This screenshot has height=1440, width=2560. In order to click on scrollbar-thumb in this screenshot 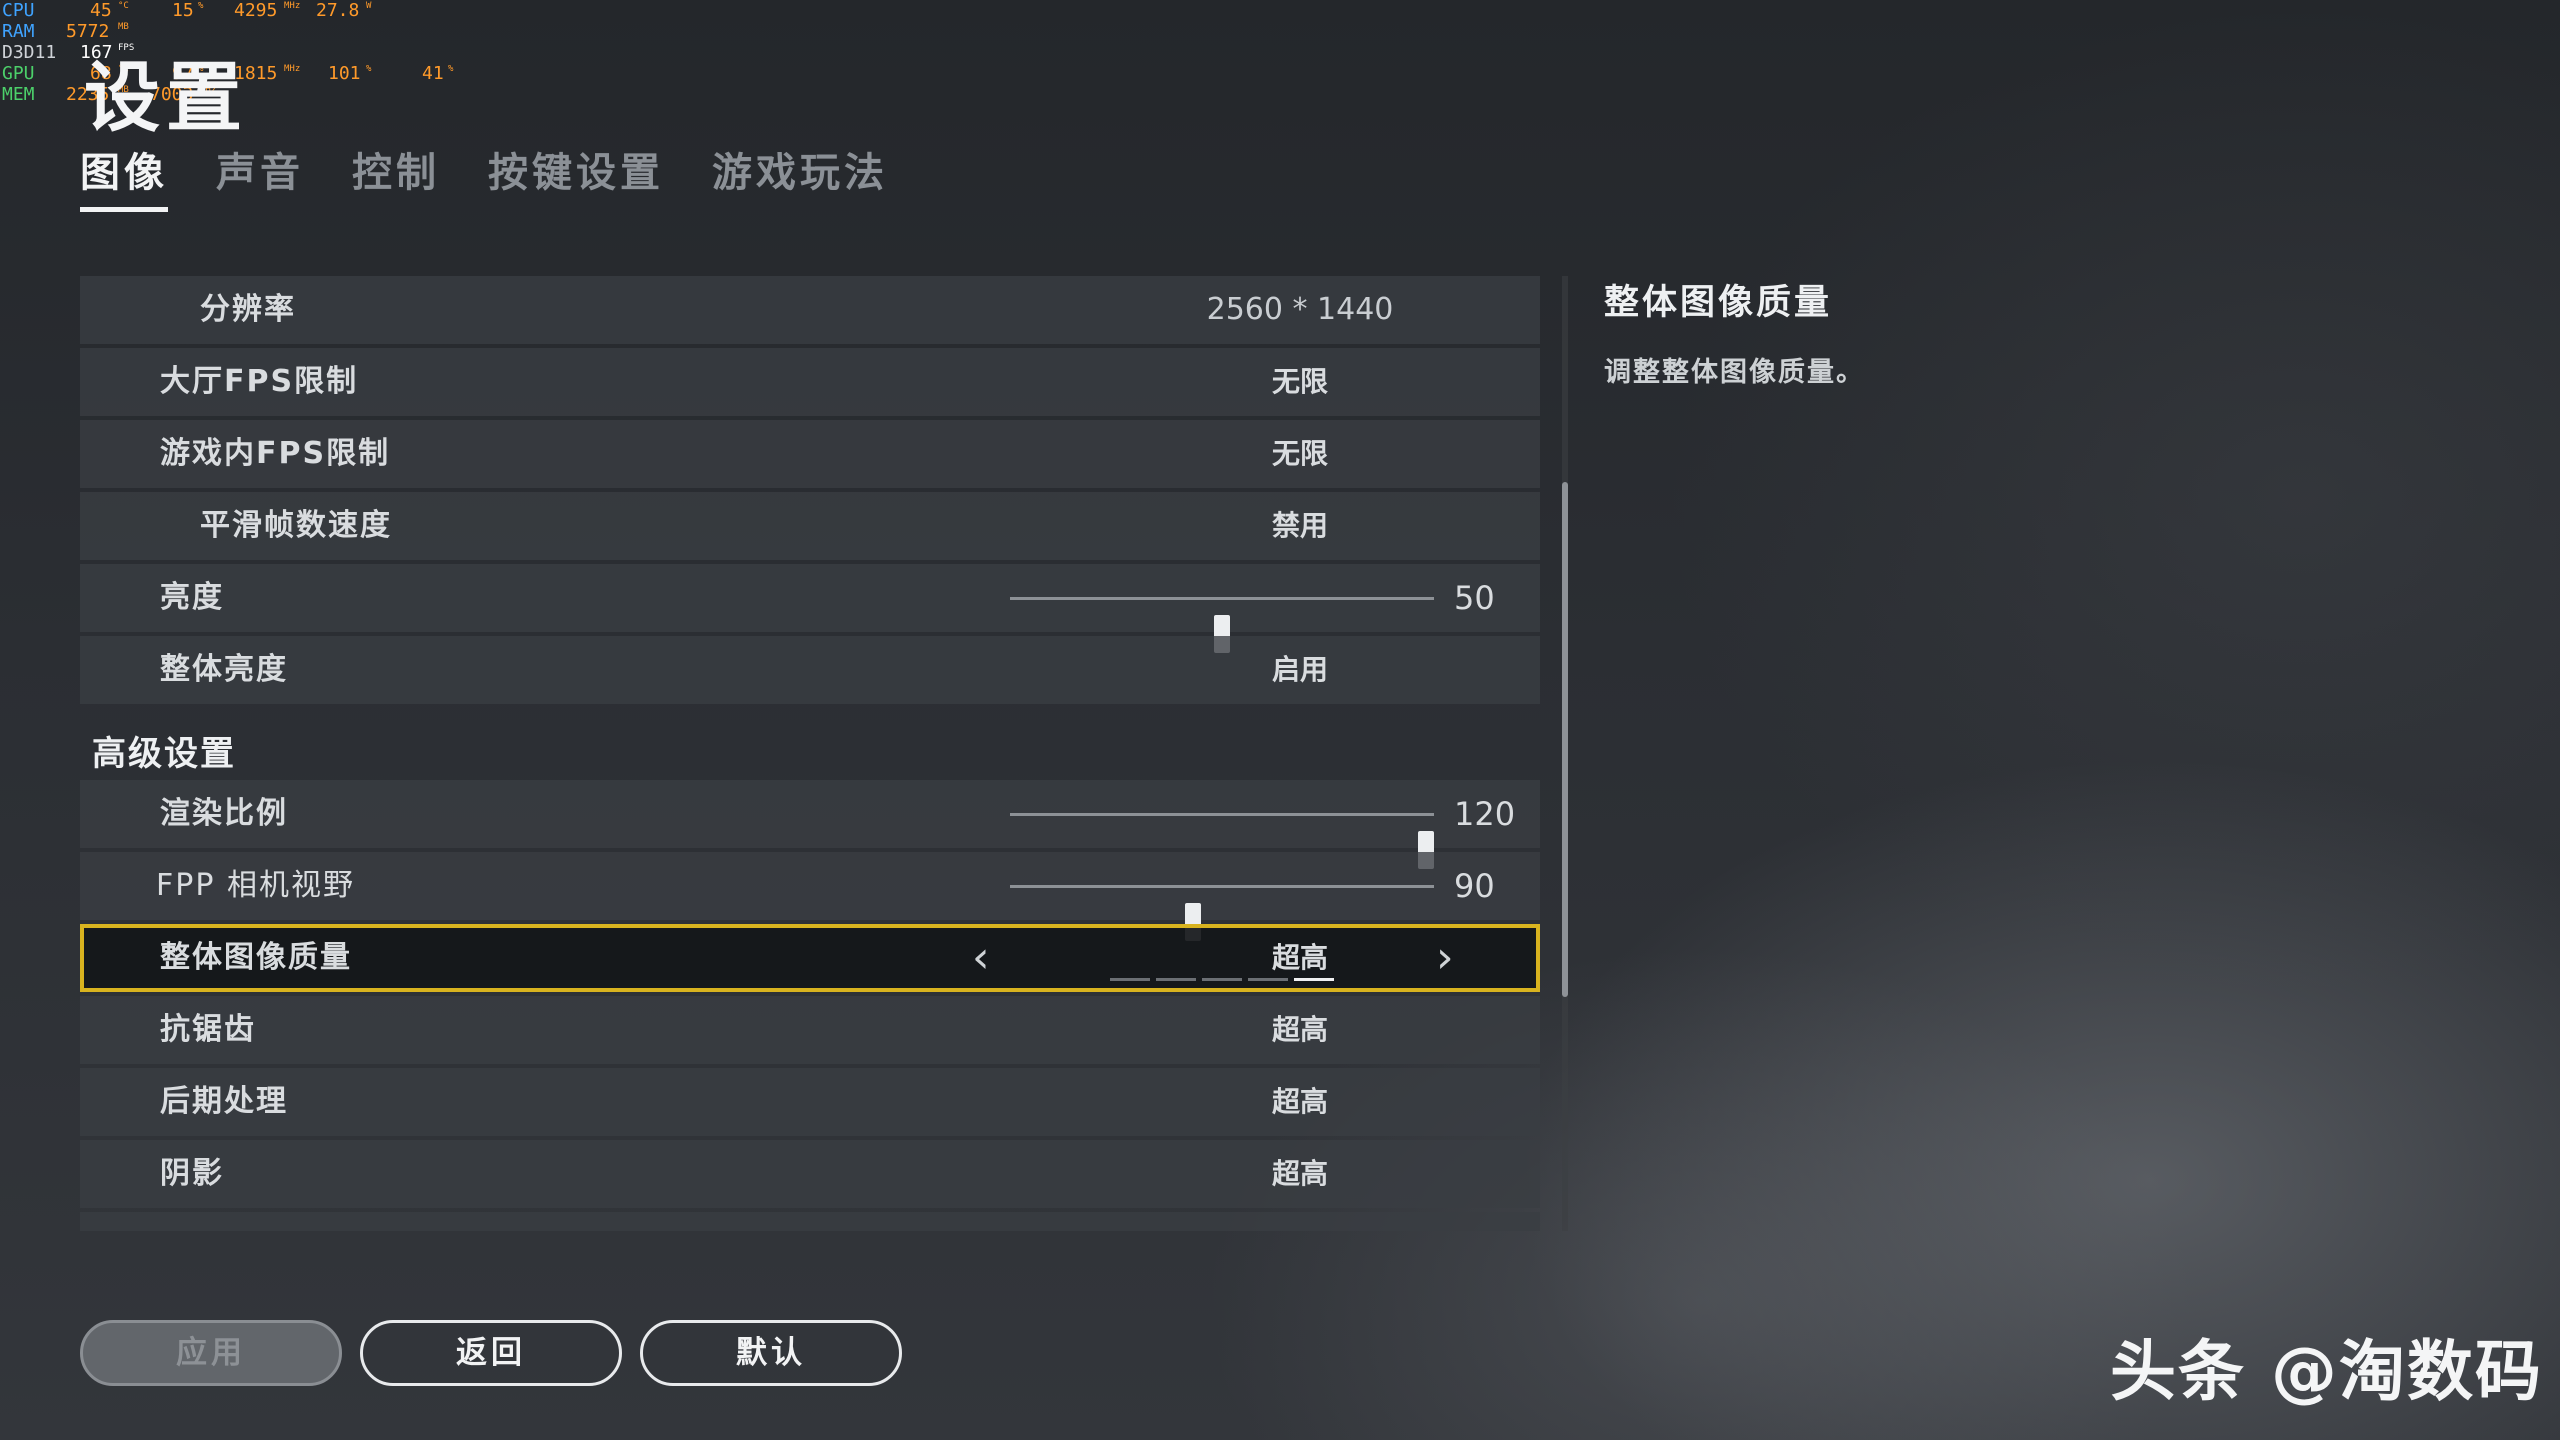, I will do `click(1565, 739)`.